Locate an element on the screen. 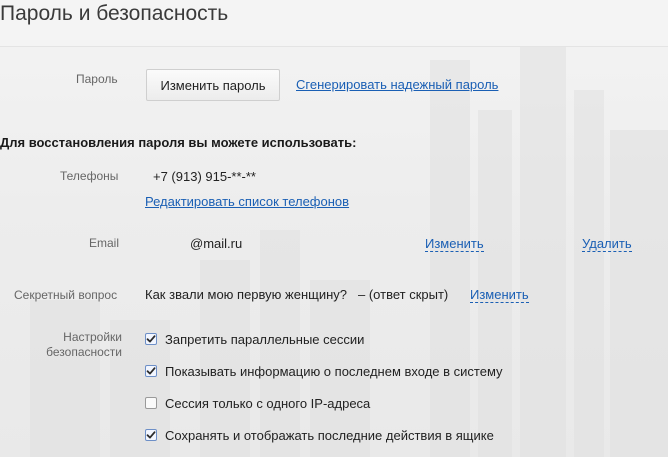 Image resolution: width=668 pixels, height=457 pixels. option-parallel-sessions: Запретить параллельные сессии is located at coordinates (254, 339).